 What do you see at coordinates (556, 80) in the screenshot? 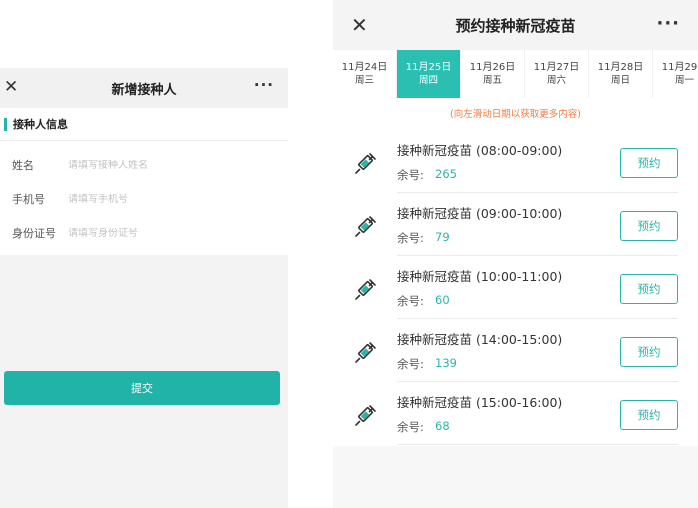
I see `date-tab-weekday: 周六` at bounding box center [556, 80].